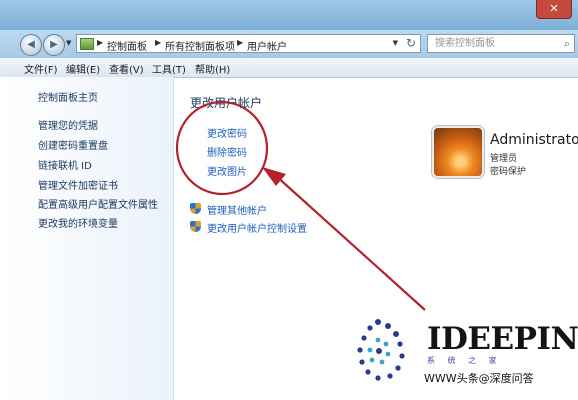 The width and height of the screenshot is (578, 400). I want to click on sidebar-item-environment-variables: 更改我的环境变量, so click(78, 222).